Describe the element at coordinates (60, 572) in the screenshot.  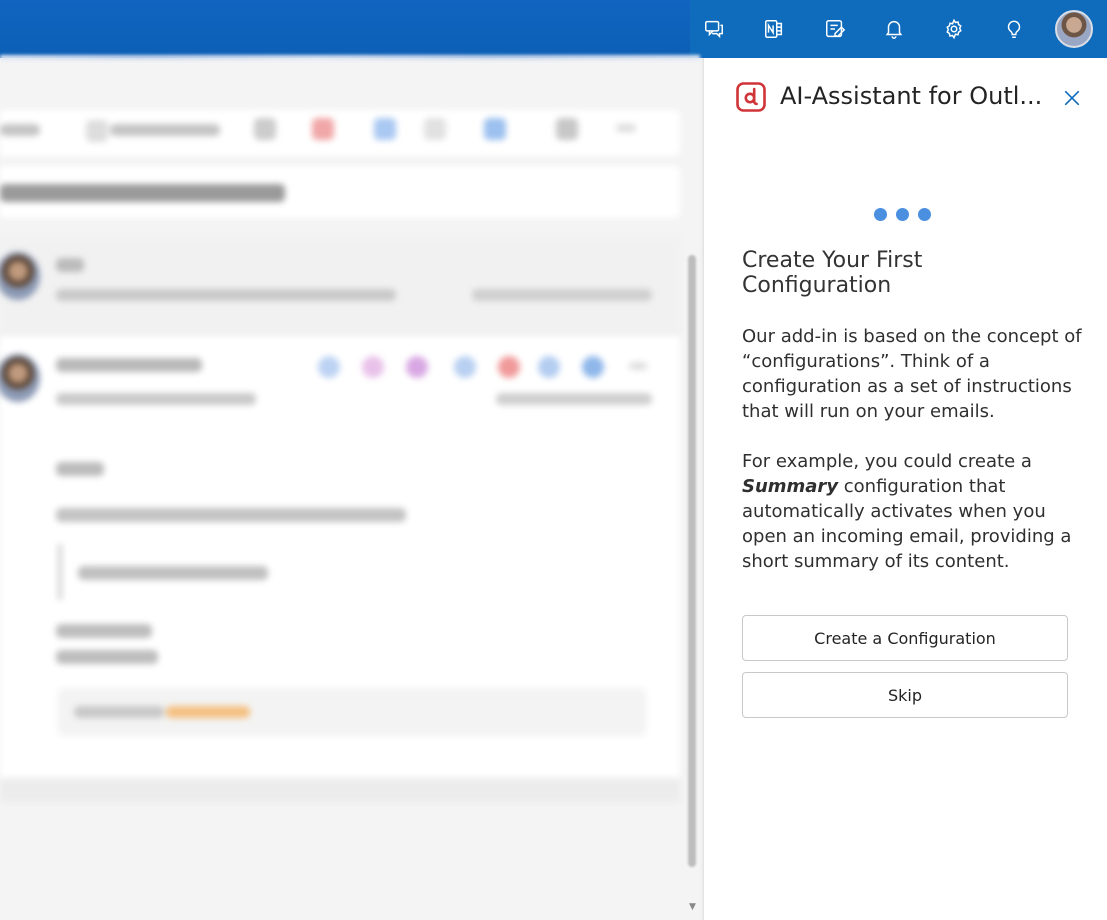
I see `quote-bar-blurred` at that location.